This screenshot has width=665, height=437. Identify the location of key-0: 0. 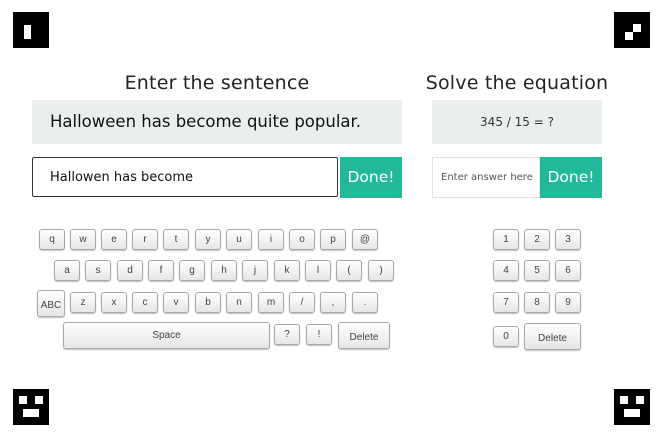
(506, 336).